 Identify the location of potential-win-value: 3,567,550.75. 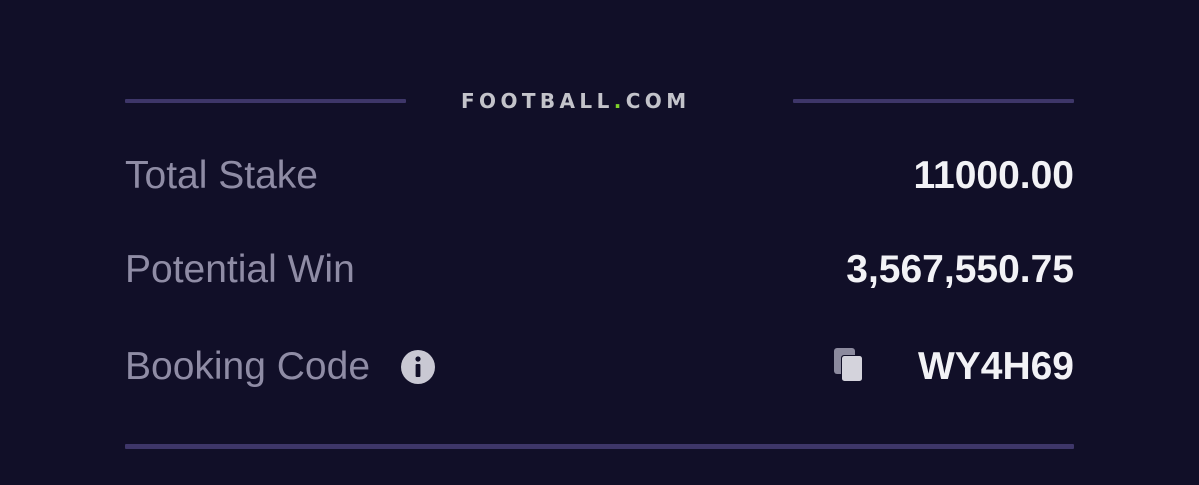
(960, 269).